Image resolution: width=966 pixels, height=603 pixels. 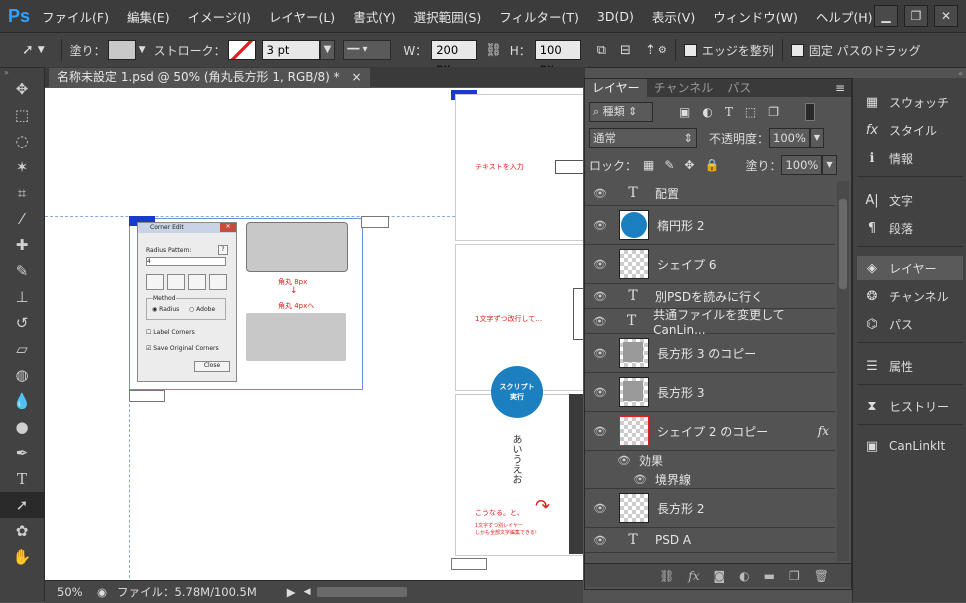 I want to click on adjustment-layer-icon: ◐, so click(x=744, y=576).